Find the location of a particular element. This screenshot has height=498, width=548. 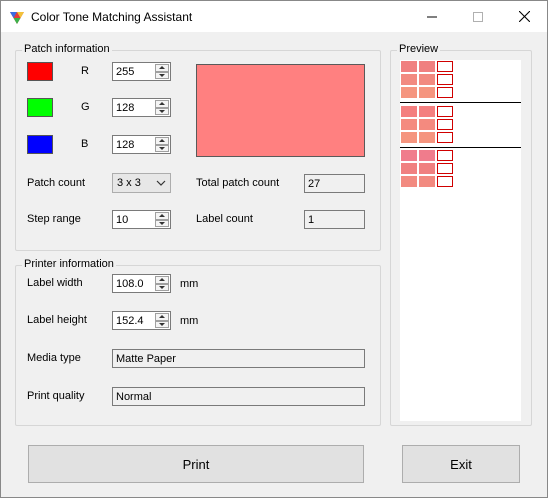

group-title-printer: Printer information is located at coordinates (69, 264).